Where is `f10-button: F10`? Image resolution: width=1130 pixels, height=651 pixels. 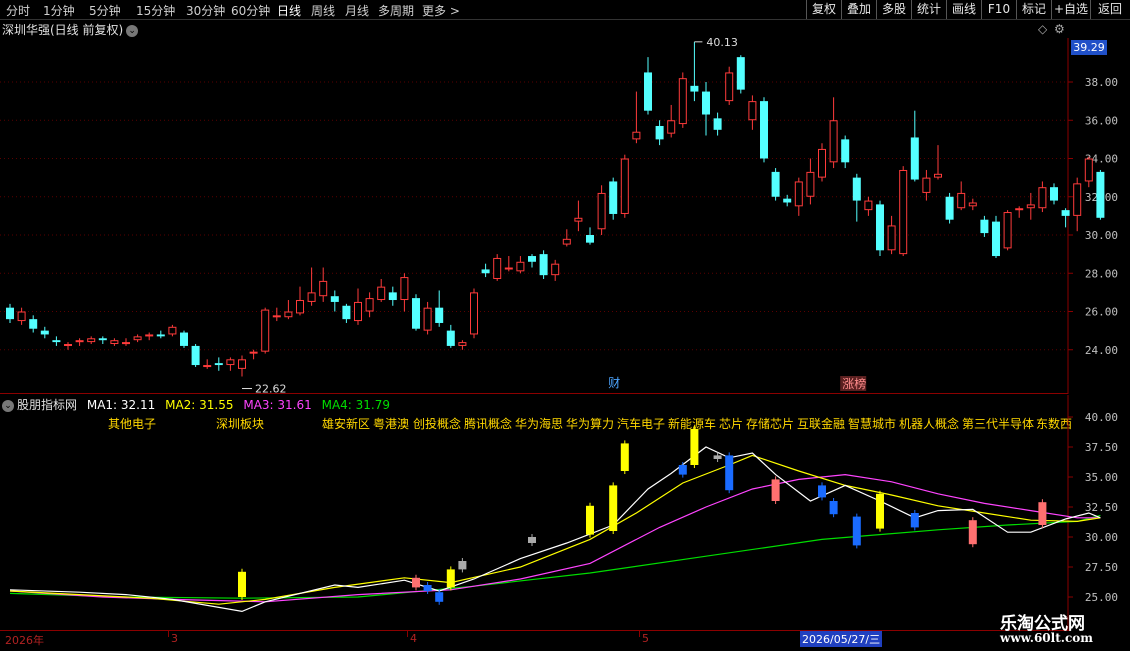 f10-button: F10 is located at coordinates (998, 9).